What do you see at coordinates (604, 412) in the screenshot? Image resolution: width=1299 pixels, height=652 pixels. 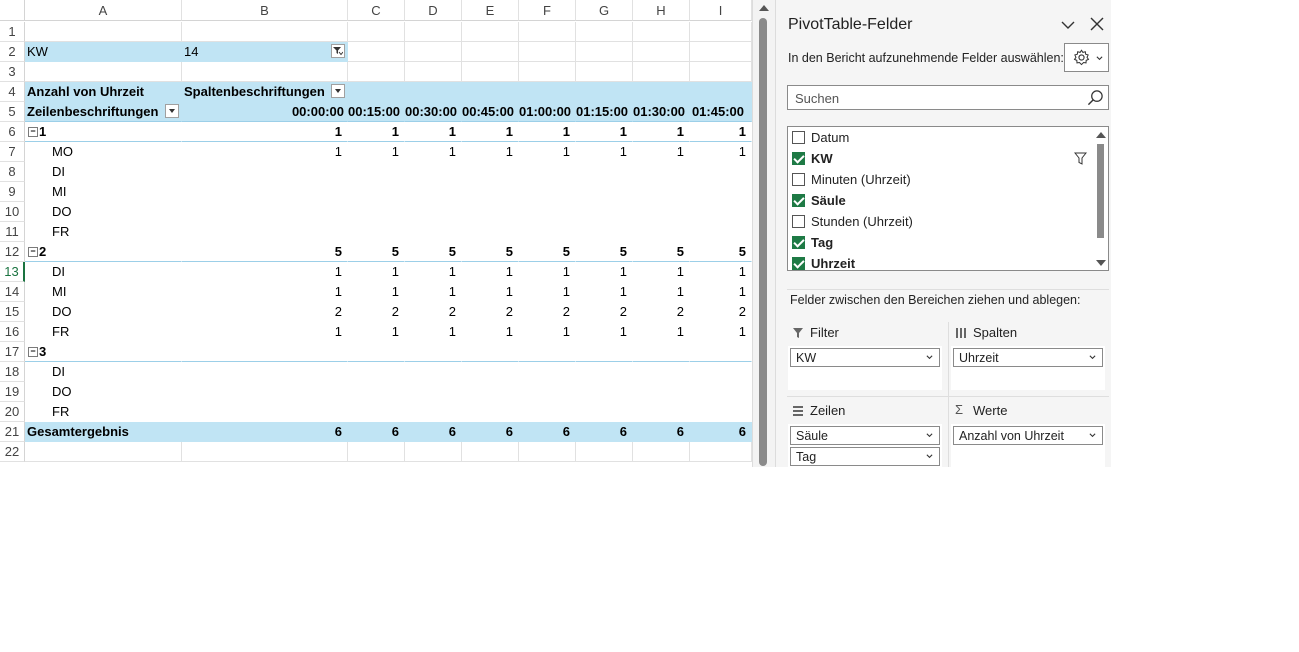 I see `cell-g20` at bounding box center [604, 412].